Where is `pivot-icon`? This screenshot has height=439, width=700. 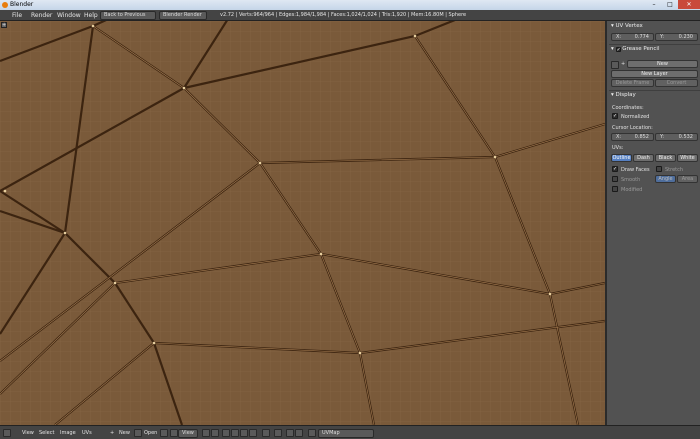
pivot-icon is located at coordinates (206, 433).